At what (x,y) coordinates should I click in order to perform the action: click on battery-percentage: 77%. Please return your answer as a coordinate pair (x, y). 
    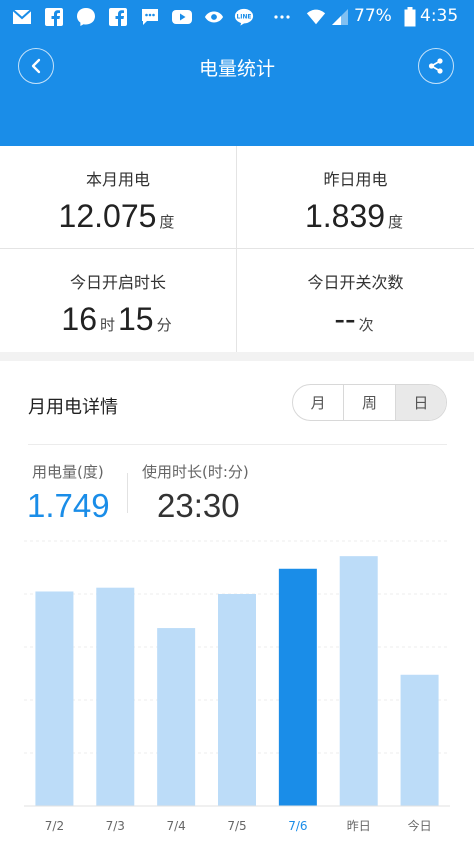
    Looking at the image, I should click on (373, 16).